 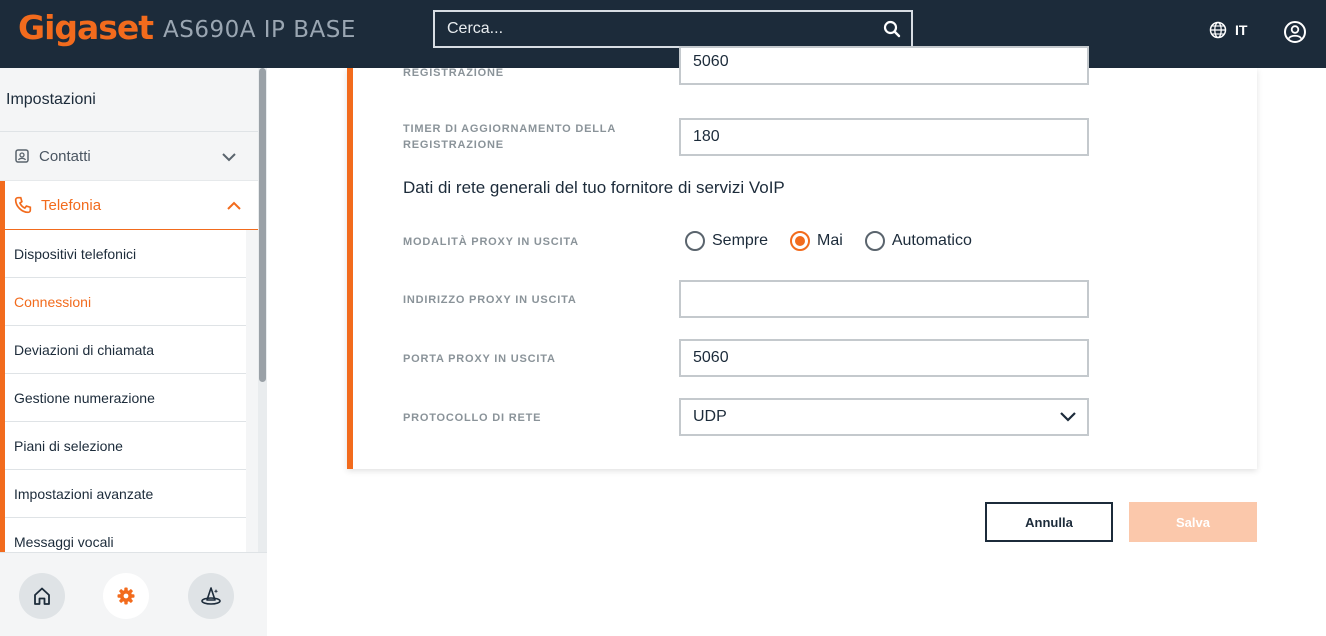 What do you see at coordinates (129, 100) in the screenshot?
I see `sidebar-title: Impostazioni` at bounding box center [129, 100].